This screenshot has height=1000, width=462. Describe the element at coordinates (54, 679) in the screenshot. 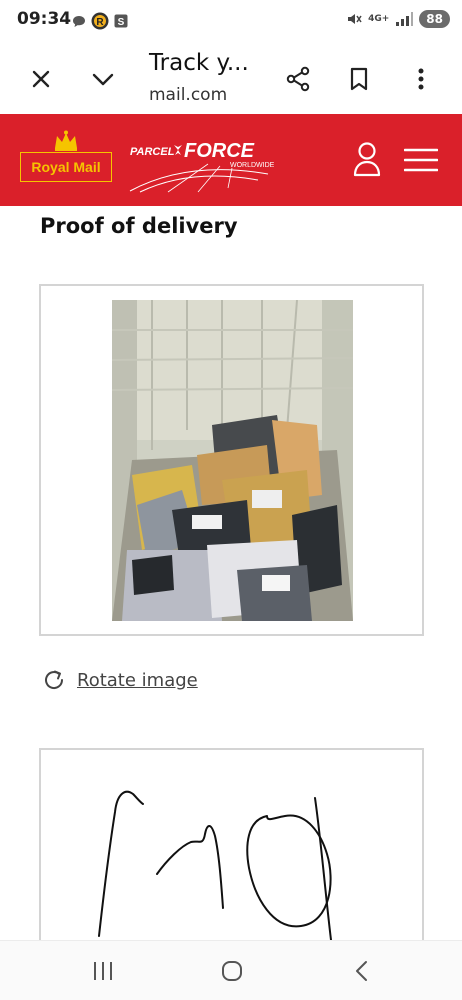

I see `rotate-icon` at that location.